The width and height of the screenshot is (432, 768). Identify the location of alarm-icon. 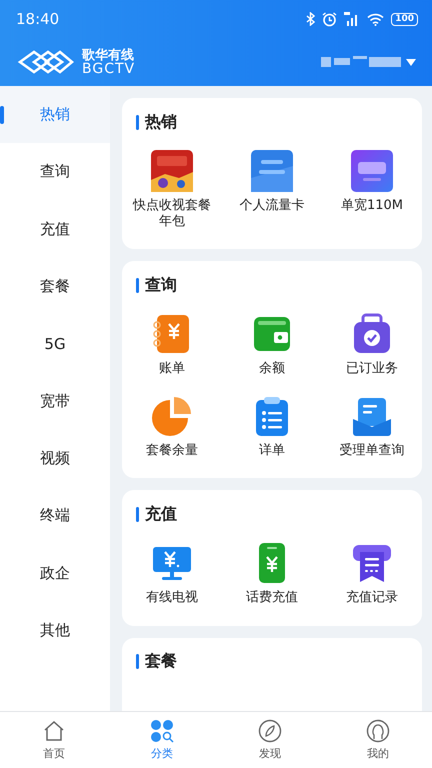
(330, 19).